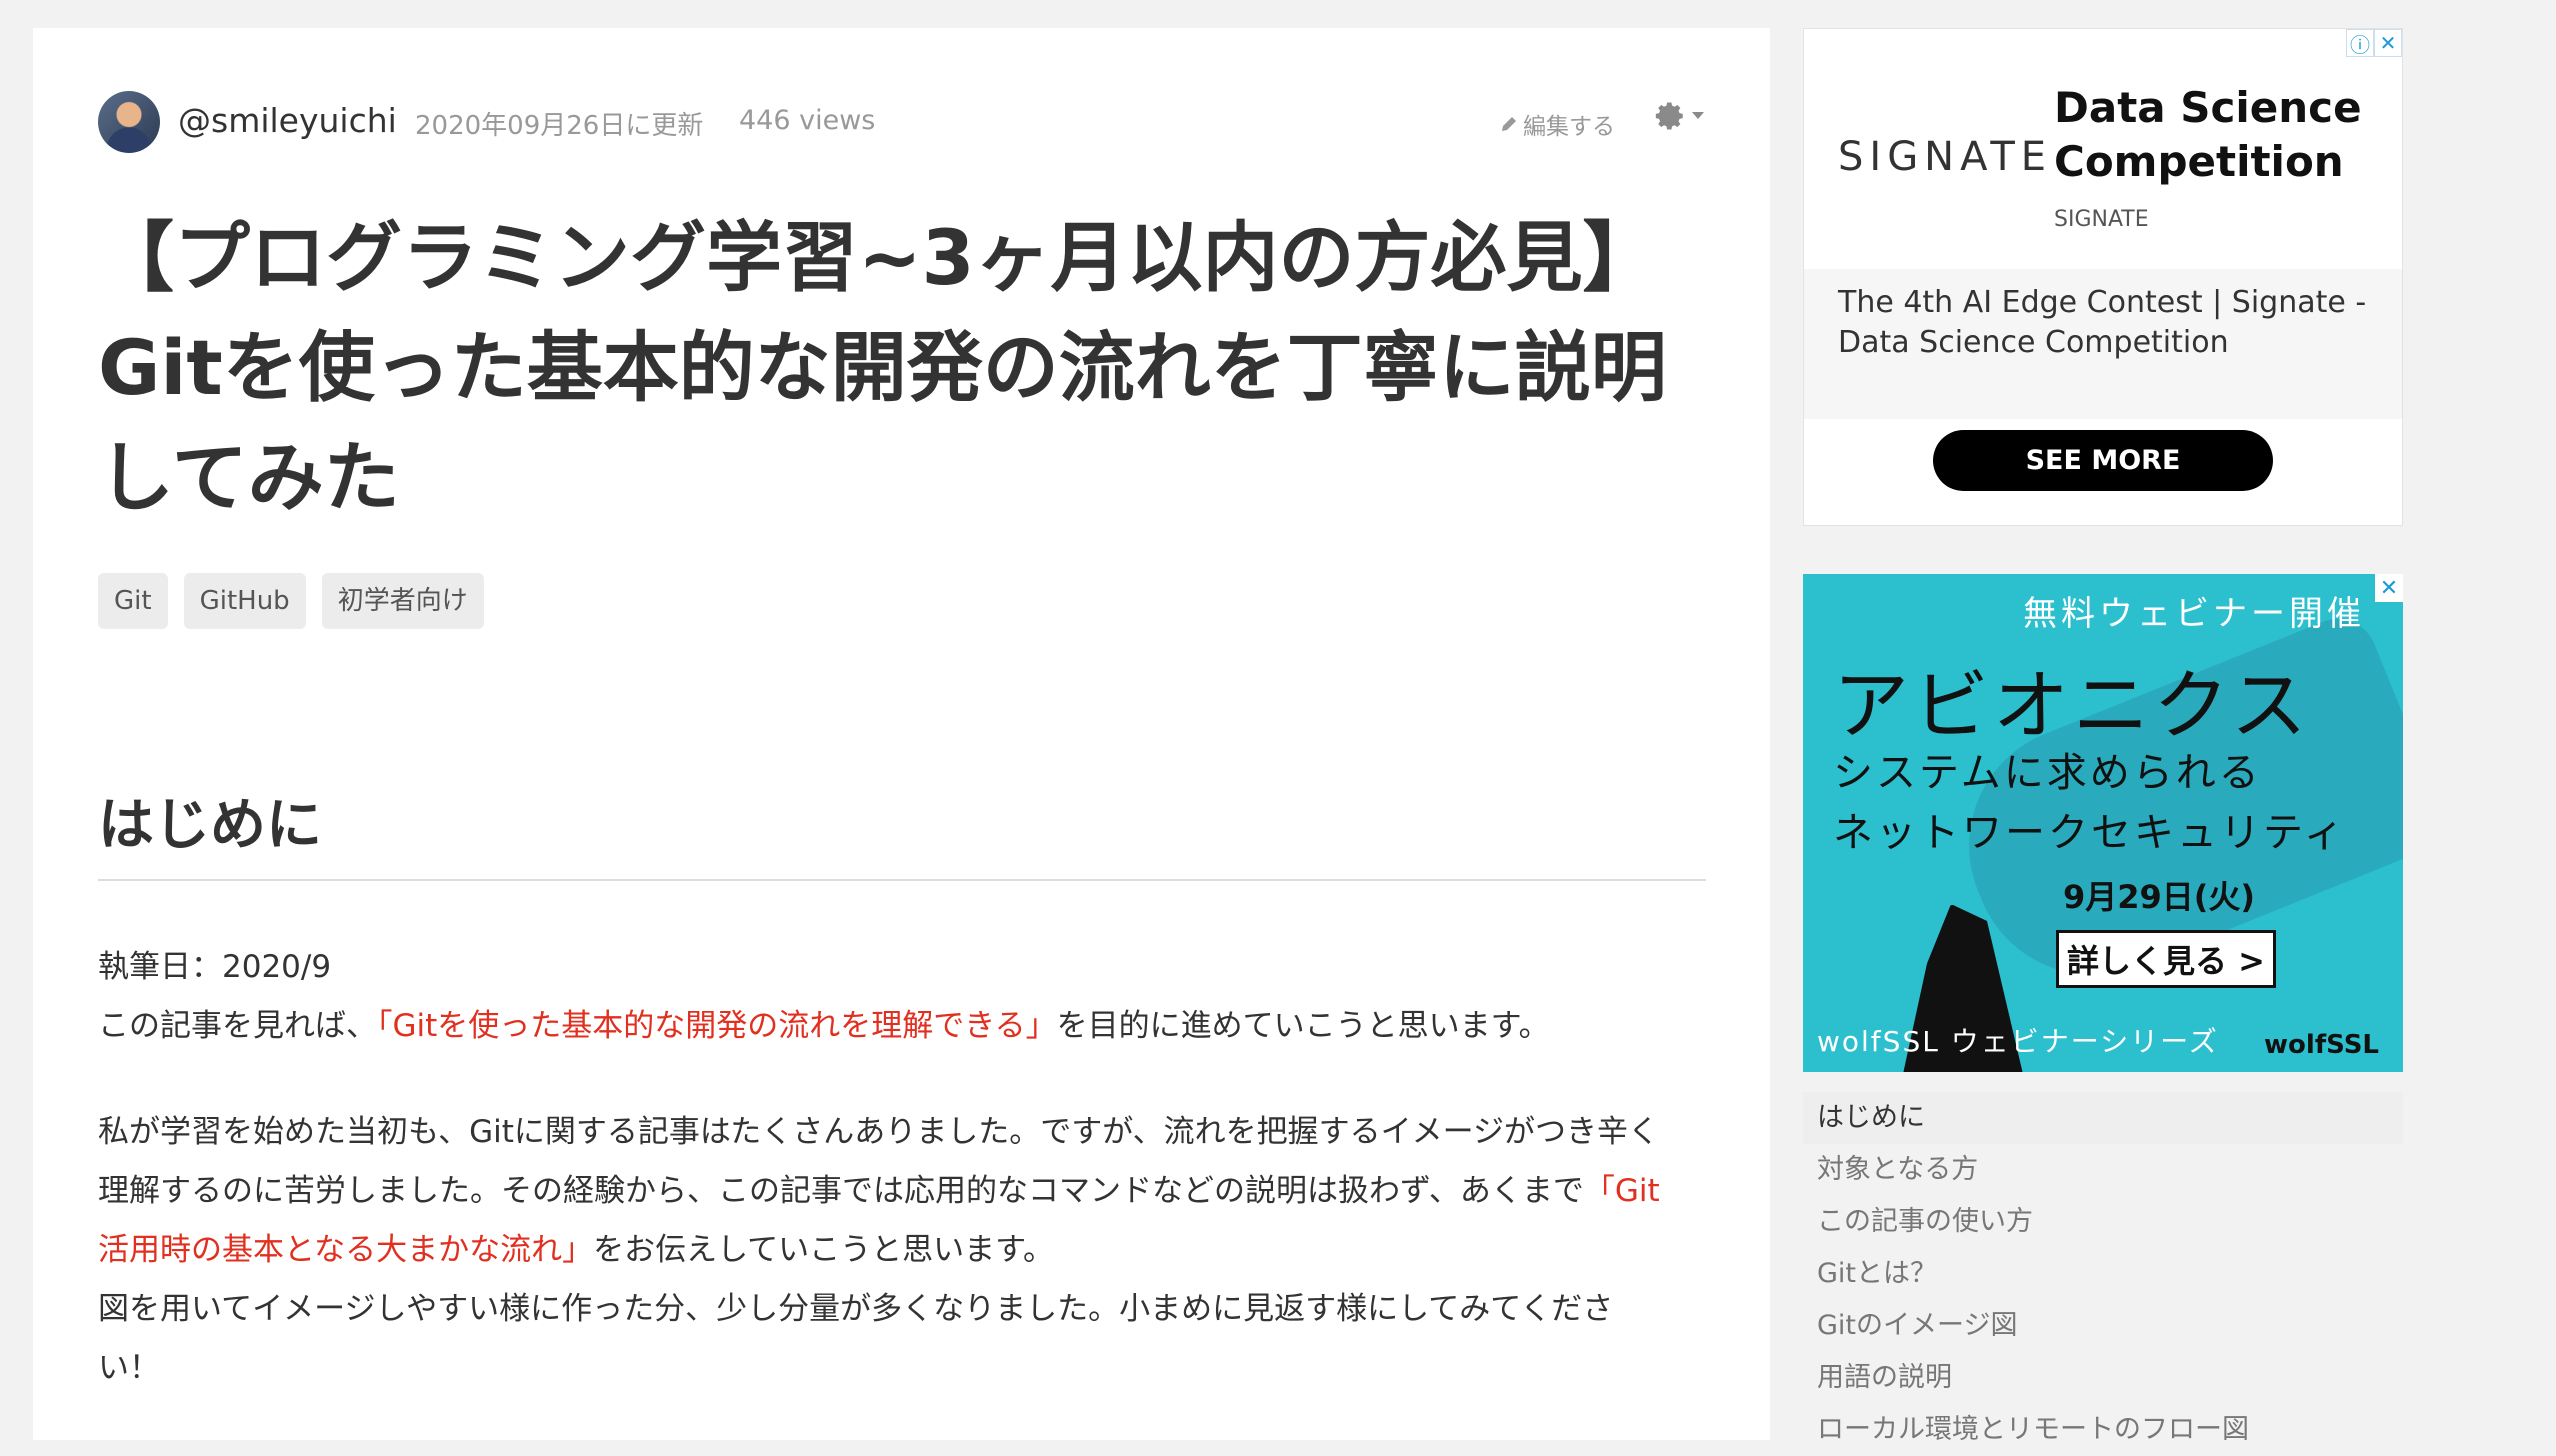 The width and height of the screenshot is (2556, 1456). Describe the element at coordinates (2018, 1041) in the screenshot. I see `ad-banner-series: wolfSSL ウェビナーシリーズ` at that location.